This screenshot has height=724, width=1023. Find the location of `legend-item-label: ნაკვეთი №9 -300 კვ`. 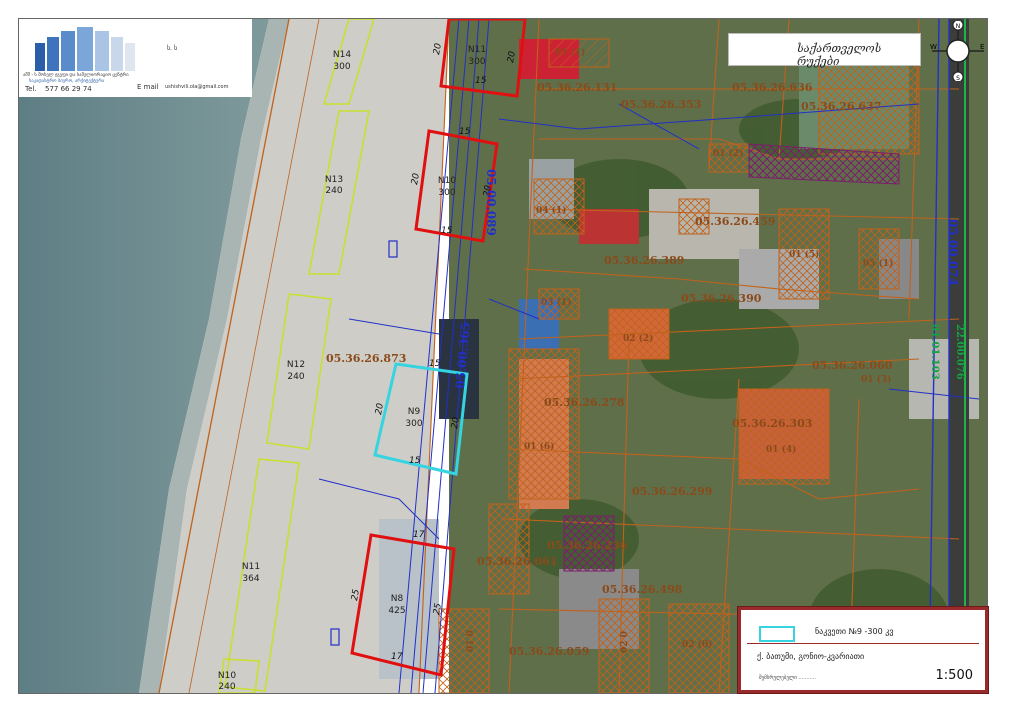

legend-item-label: ნაკვეთი №9 -300 კვ is located at coordinates (854, 631).